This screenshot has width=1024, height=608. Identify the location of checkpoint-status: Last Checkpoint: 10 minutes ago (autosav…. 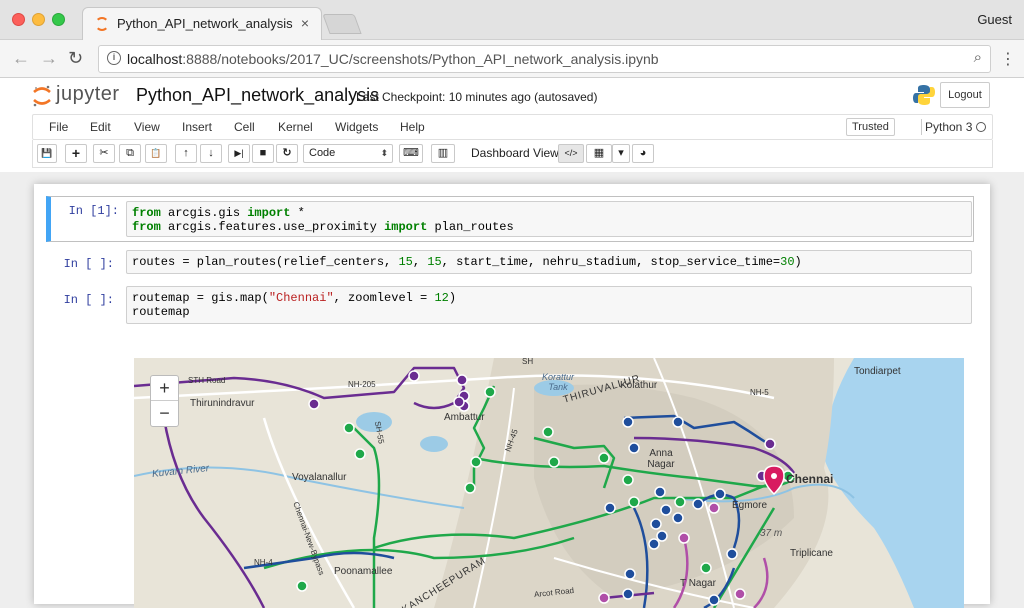
(477, 97).